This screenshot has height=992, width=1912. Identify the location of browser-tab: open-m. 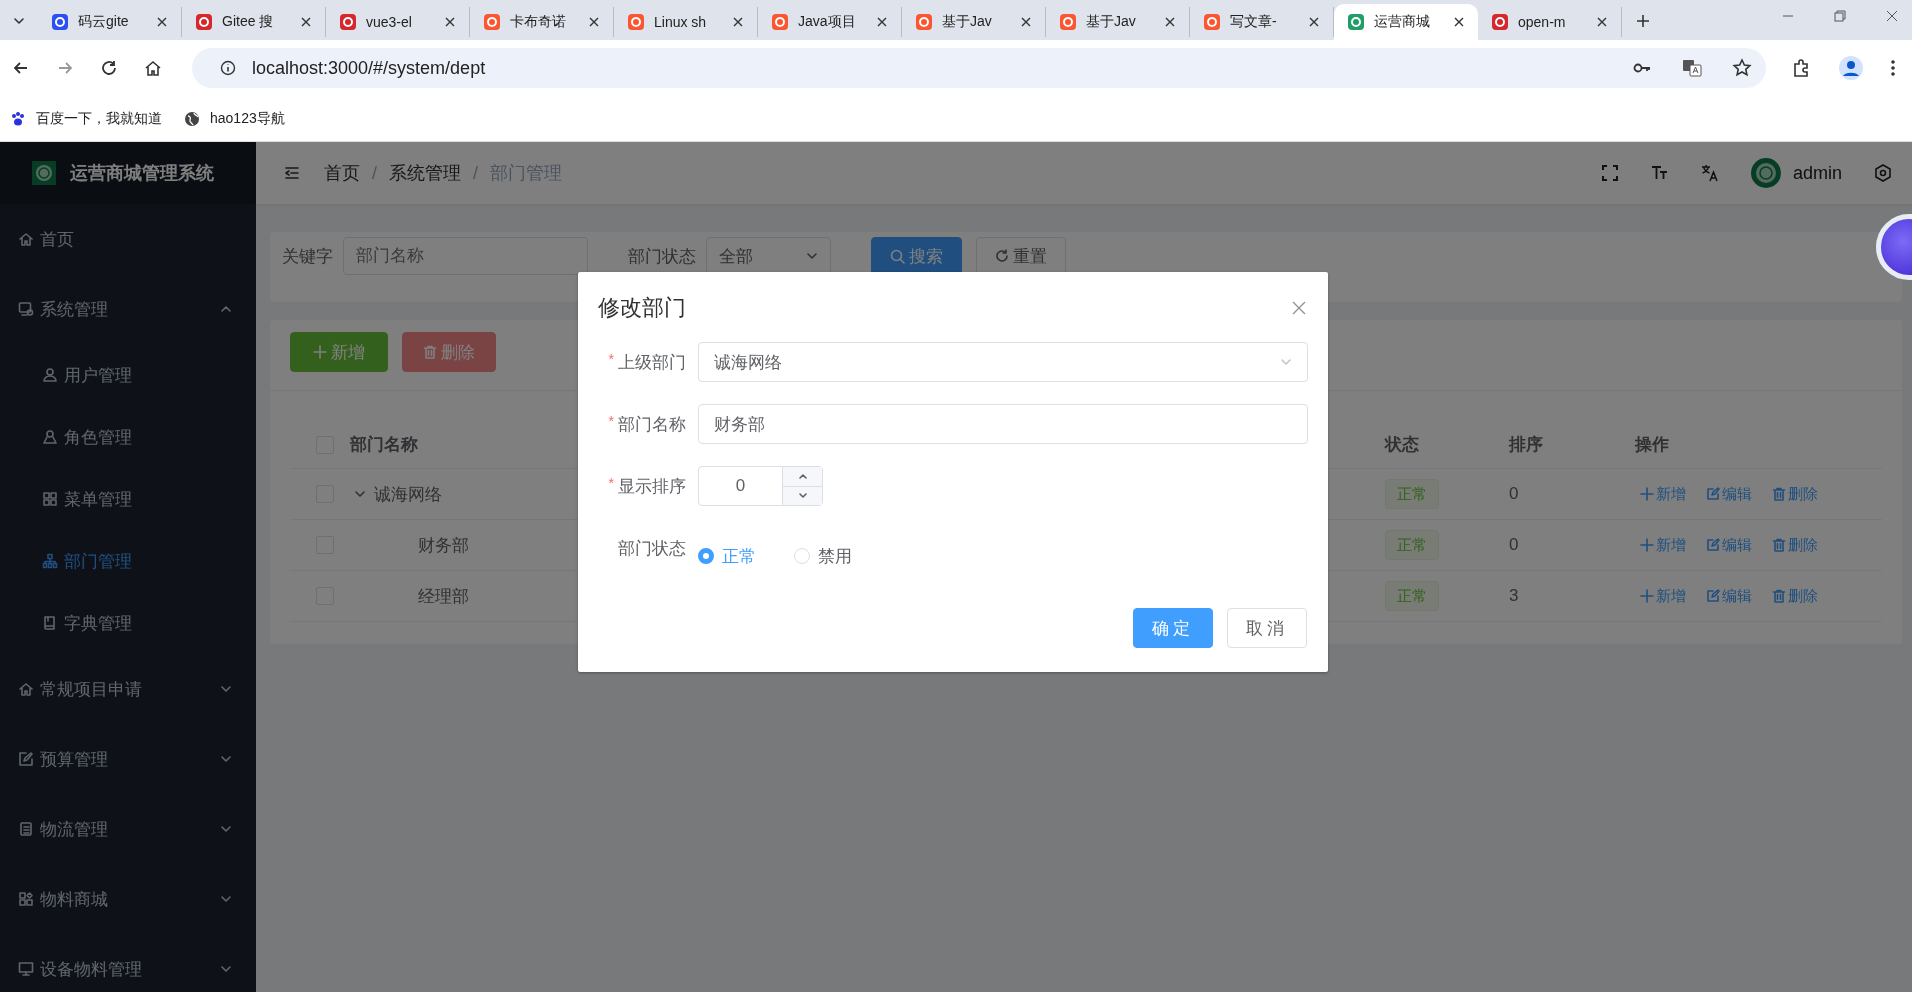
(1550, 22).